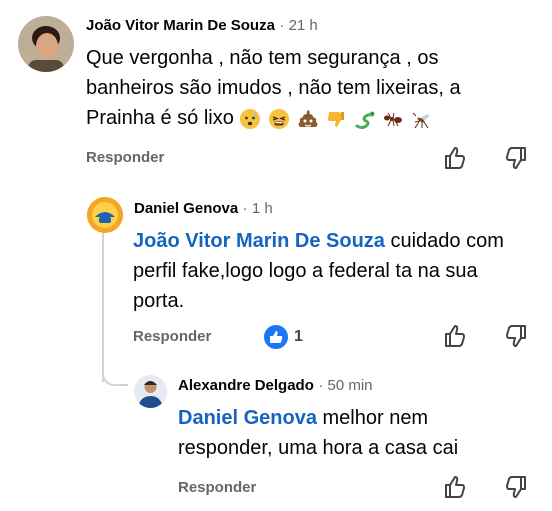 The width and height of the screenshot is (552, 511). I want to click on poop-icon, so click(308, 119).